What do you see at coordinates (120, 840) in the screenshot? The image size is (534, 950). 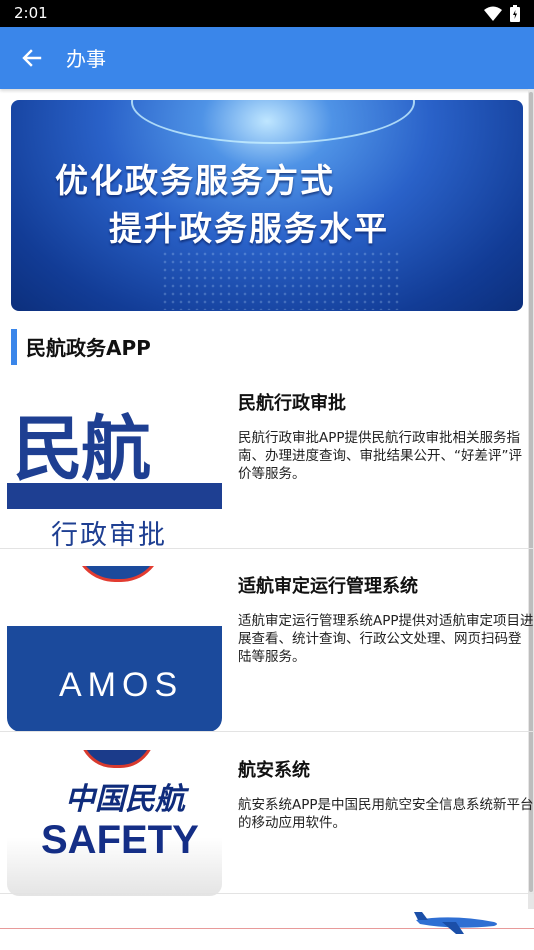 I see `image-text-safety: SAFETY` at bounding box center [120, 840].